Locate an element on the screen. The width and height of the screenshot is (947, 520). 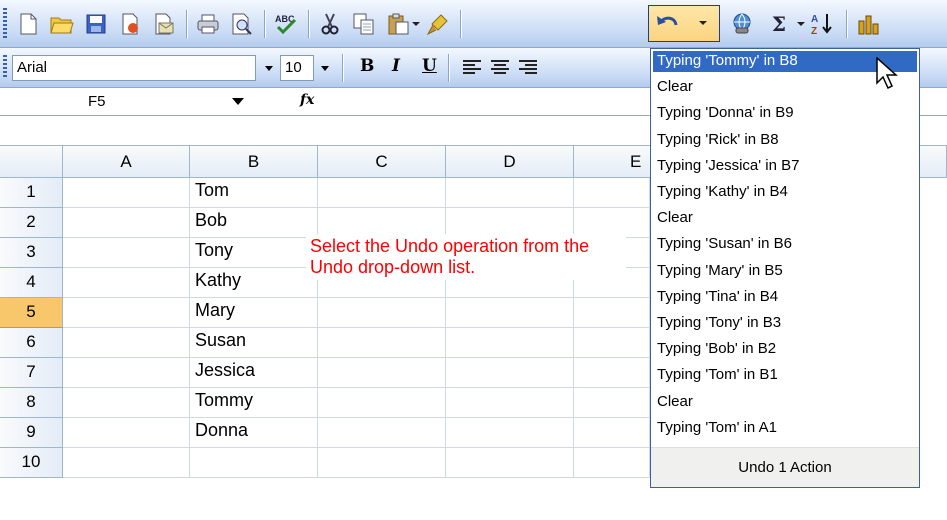
undo-list-item: Typing 'Tina' in B4 is located at coordinates (785, 297).